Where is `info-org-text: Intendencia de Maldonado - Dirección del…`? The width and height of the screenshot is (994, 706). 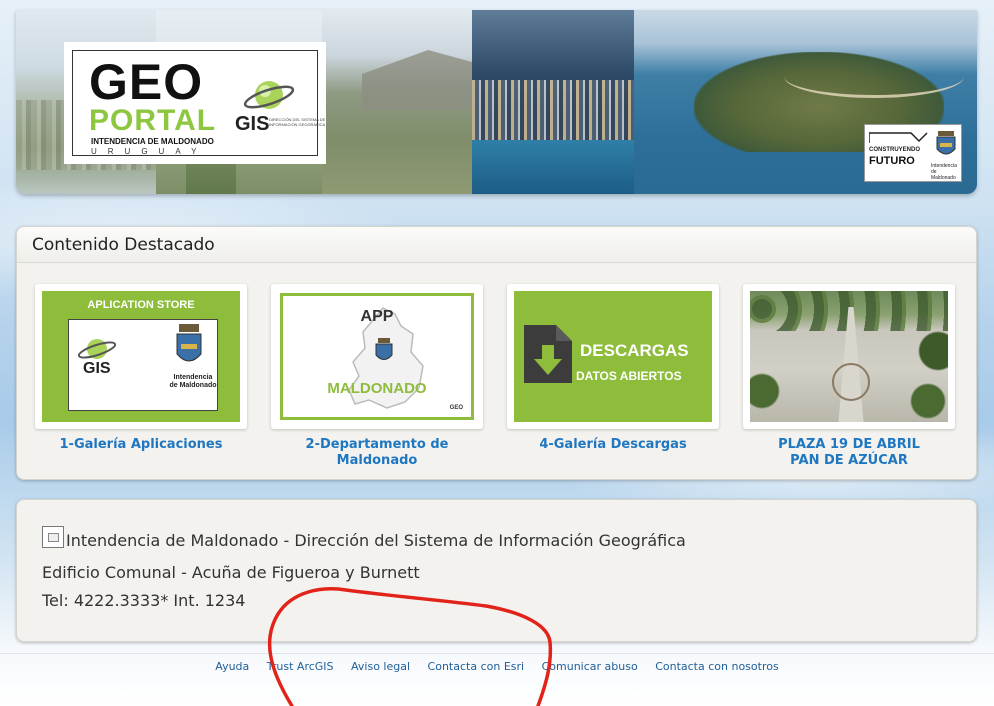
info-org-text: Intendencia de Maldonado - Dirección del… is located at coordinates (376, 540).